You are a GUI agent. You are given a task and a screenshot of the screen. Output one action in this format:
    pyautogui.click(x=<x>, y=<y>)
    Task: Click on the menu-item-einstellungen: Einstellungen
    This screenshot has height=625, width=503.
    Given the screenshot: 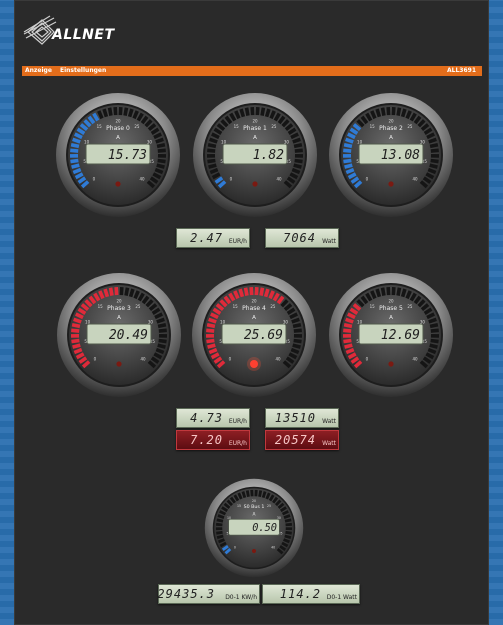 What is the action you would take?
    pyautogui.click(x=83, y=70)
    